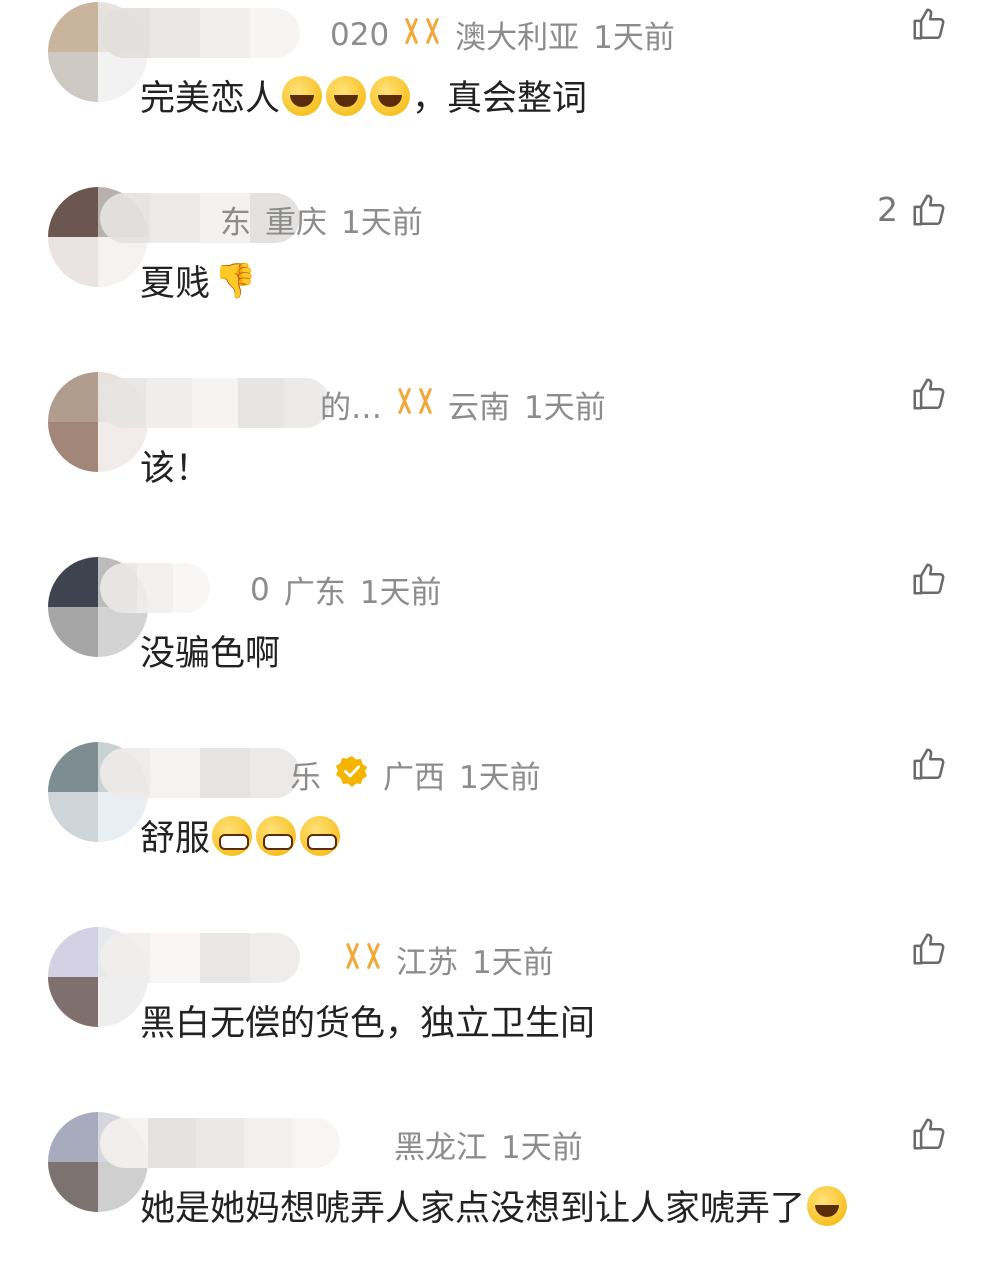 Image resolution: width=993 pixels, height=1285 pixels. I want to click on comment-text: 夏贱 👎, so click(198, 280).